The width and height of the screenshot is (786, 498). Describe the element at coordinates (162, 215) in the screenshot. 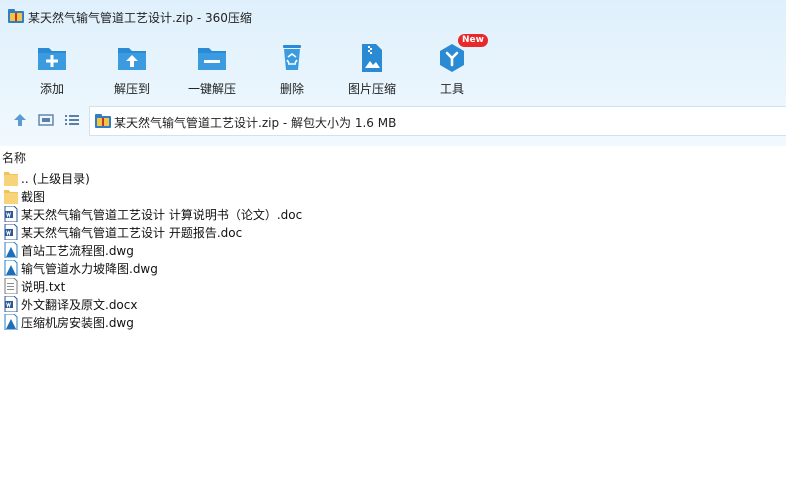

I see `file-name: 某天然气输气管道工艺设计 计算说明书（论文）.doc` at that location.